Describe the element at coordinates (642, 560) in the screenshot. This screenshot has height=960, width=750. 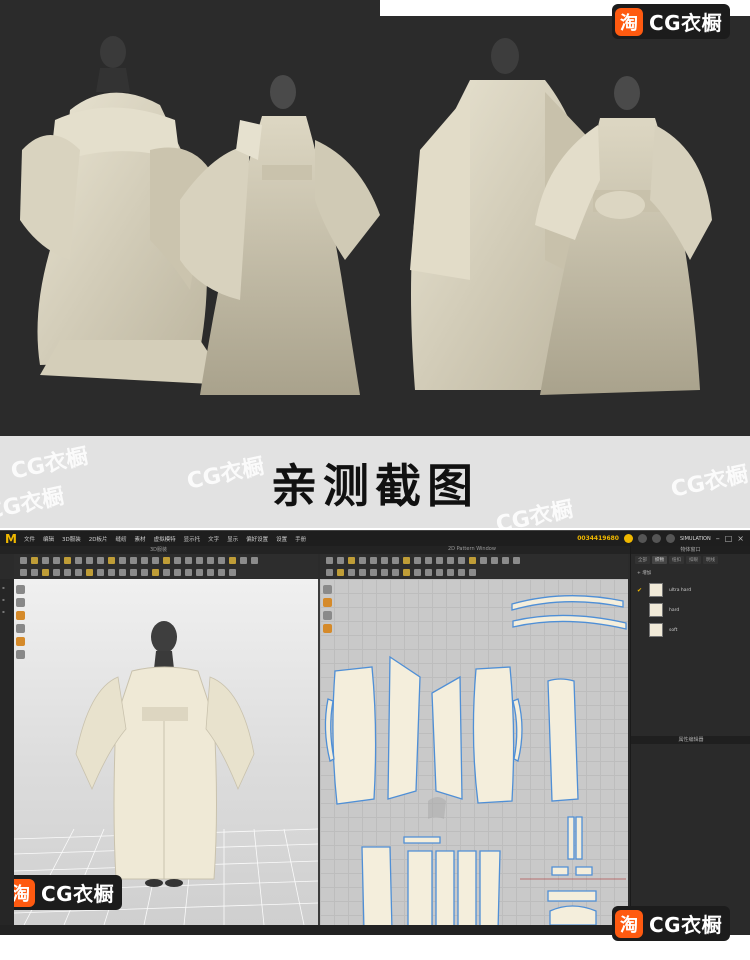
I see `tab-all: 全部` at that location.